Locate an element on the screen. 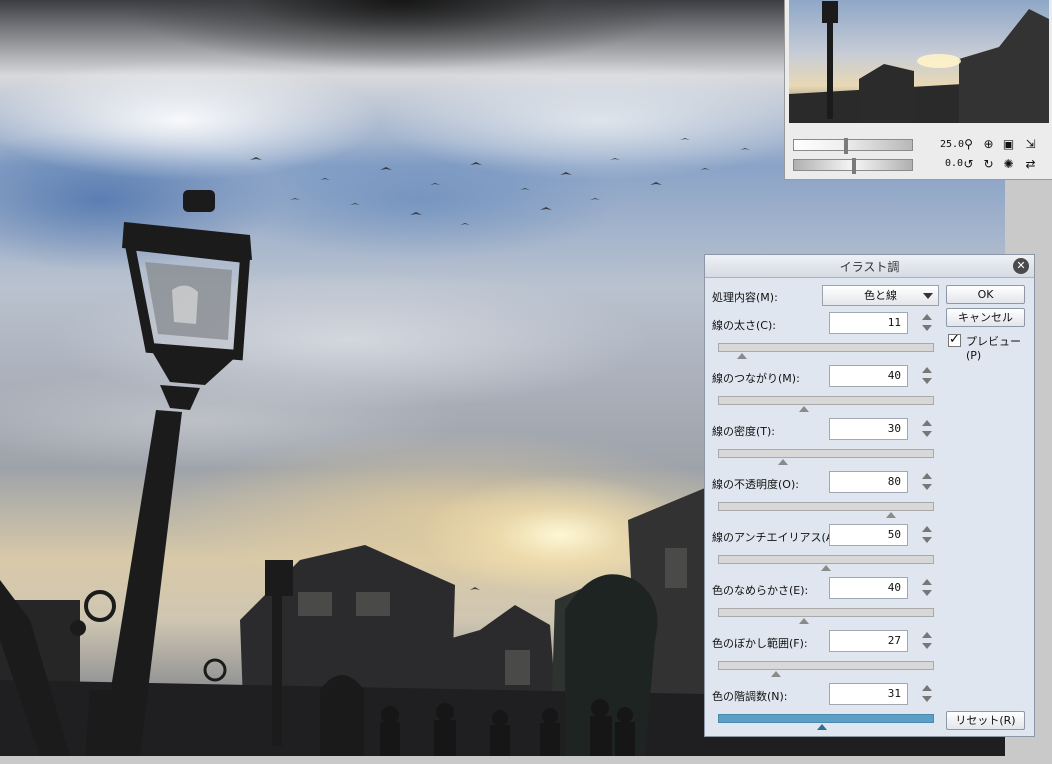 This screenshot has width=1052, height=764. close-icon: ✕ is located at coordinates (1021, 266).